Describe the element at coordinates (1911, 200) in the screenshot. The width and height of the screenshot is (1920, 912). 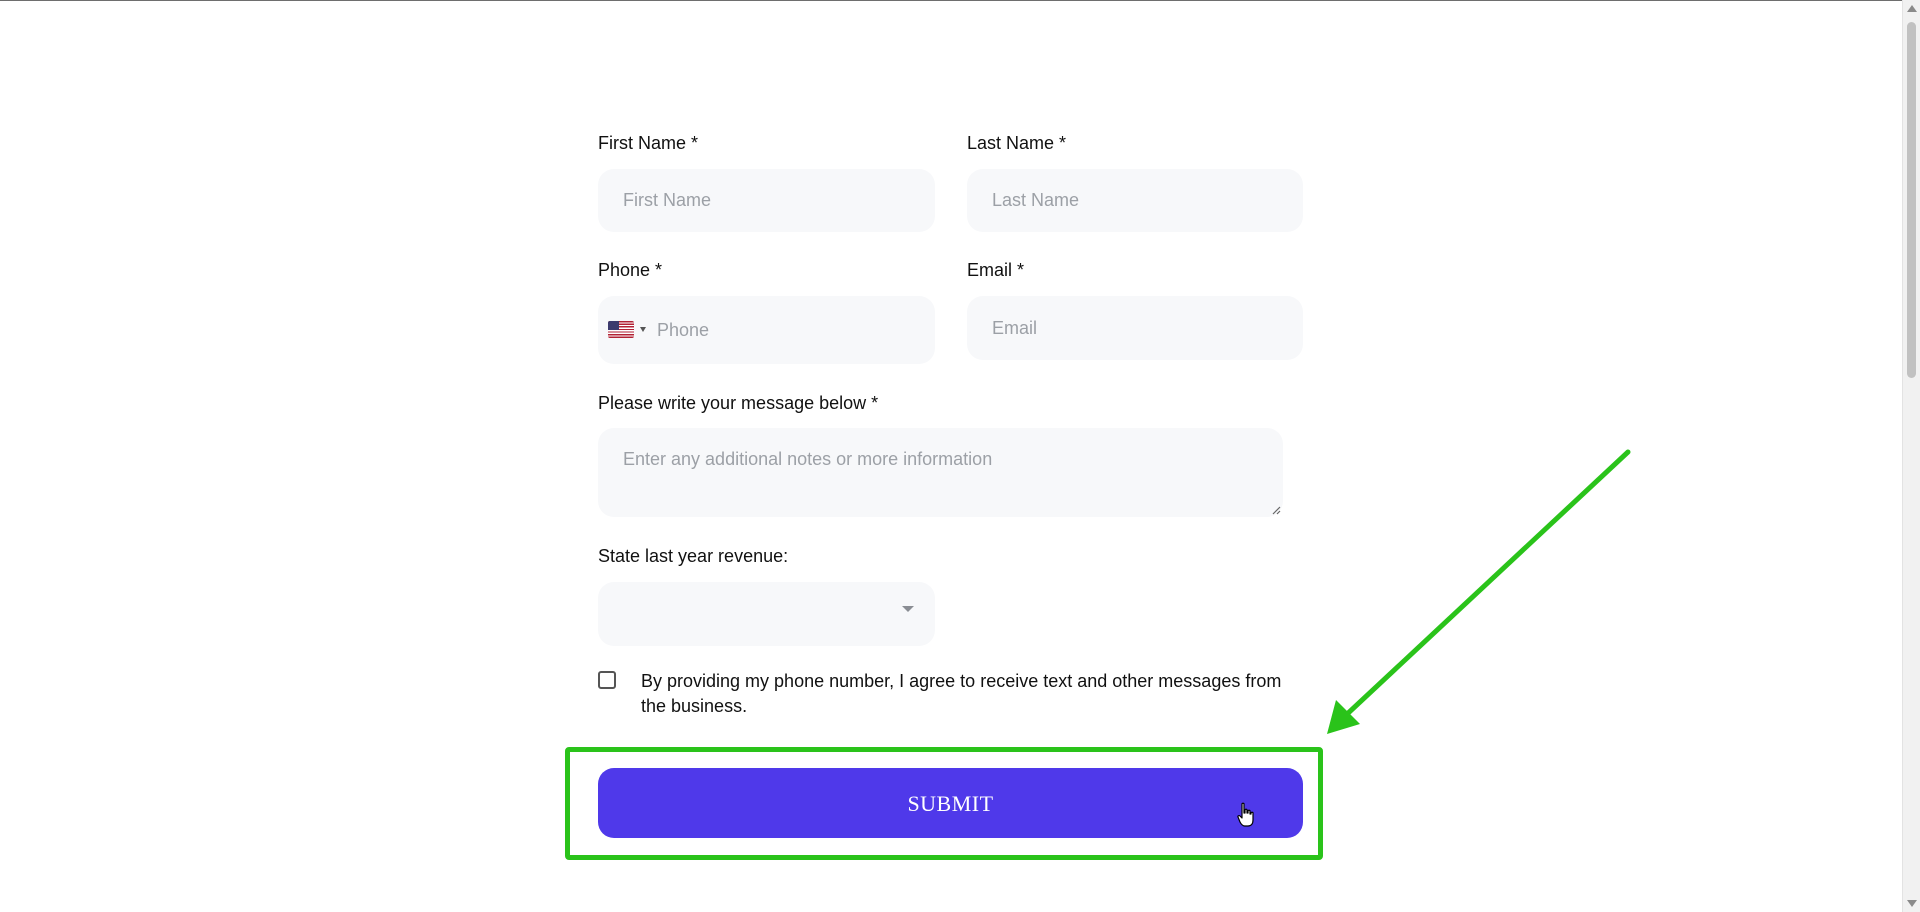
I see `scrollbar-thumb` at that location.